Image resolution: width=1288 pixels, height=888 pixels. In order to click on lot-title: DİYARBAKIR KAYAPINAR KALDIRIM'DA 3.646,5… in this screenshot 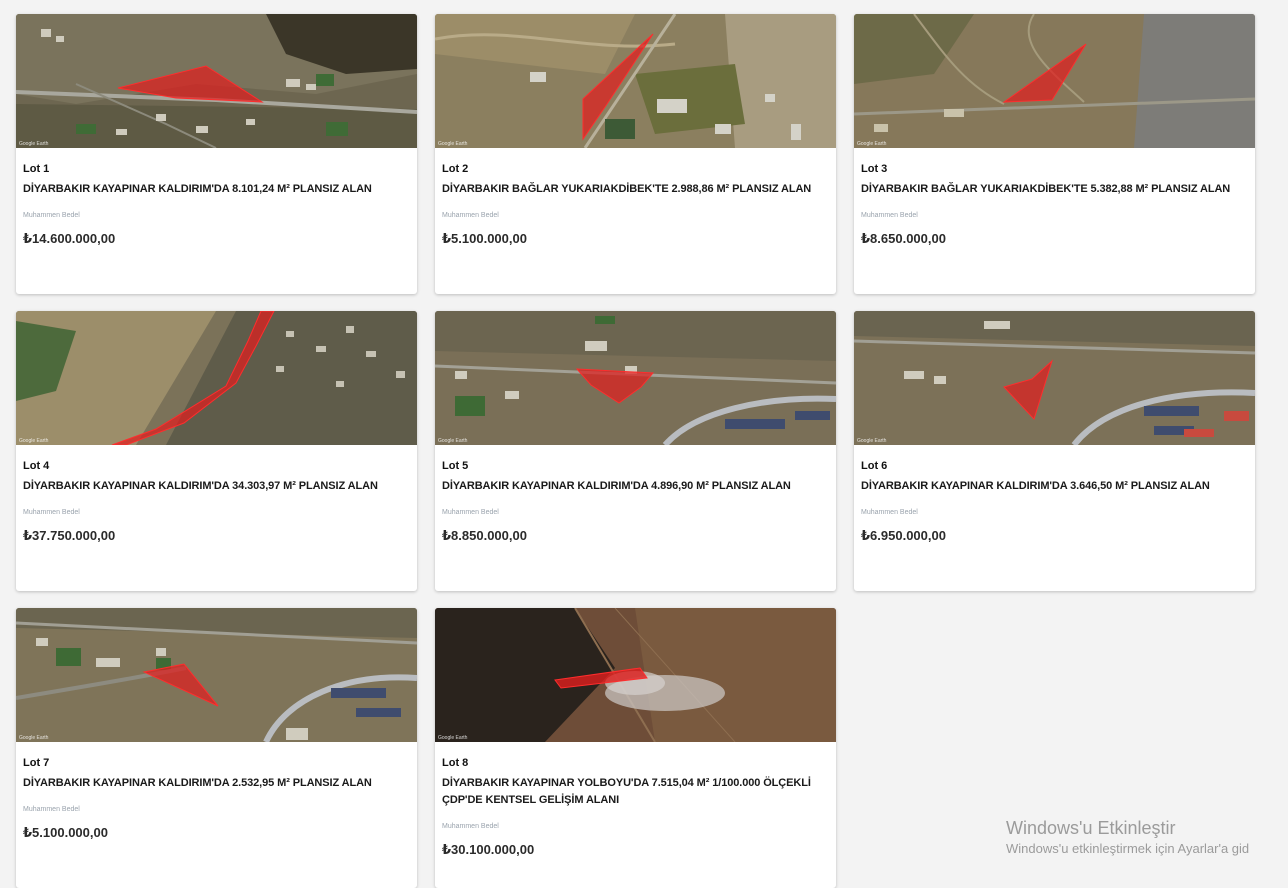, I will do `click(1054, 486)`.